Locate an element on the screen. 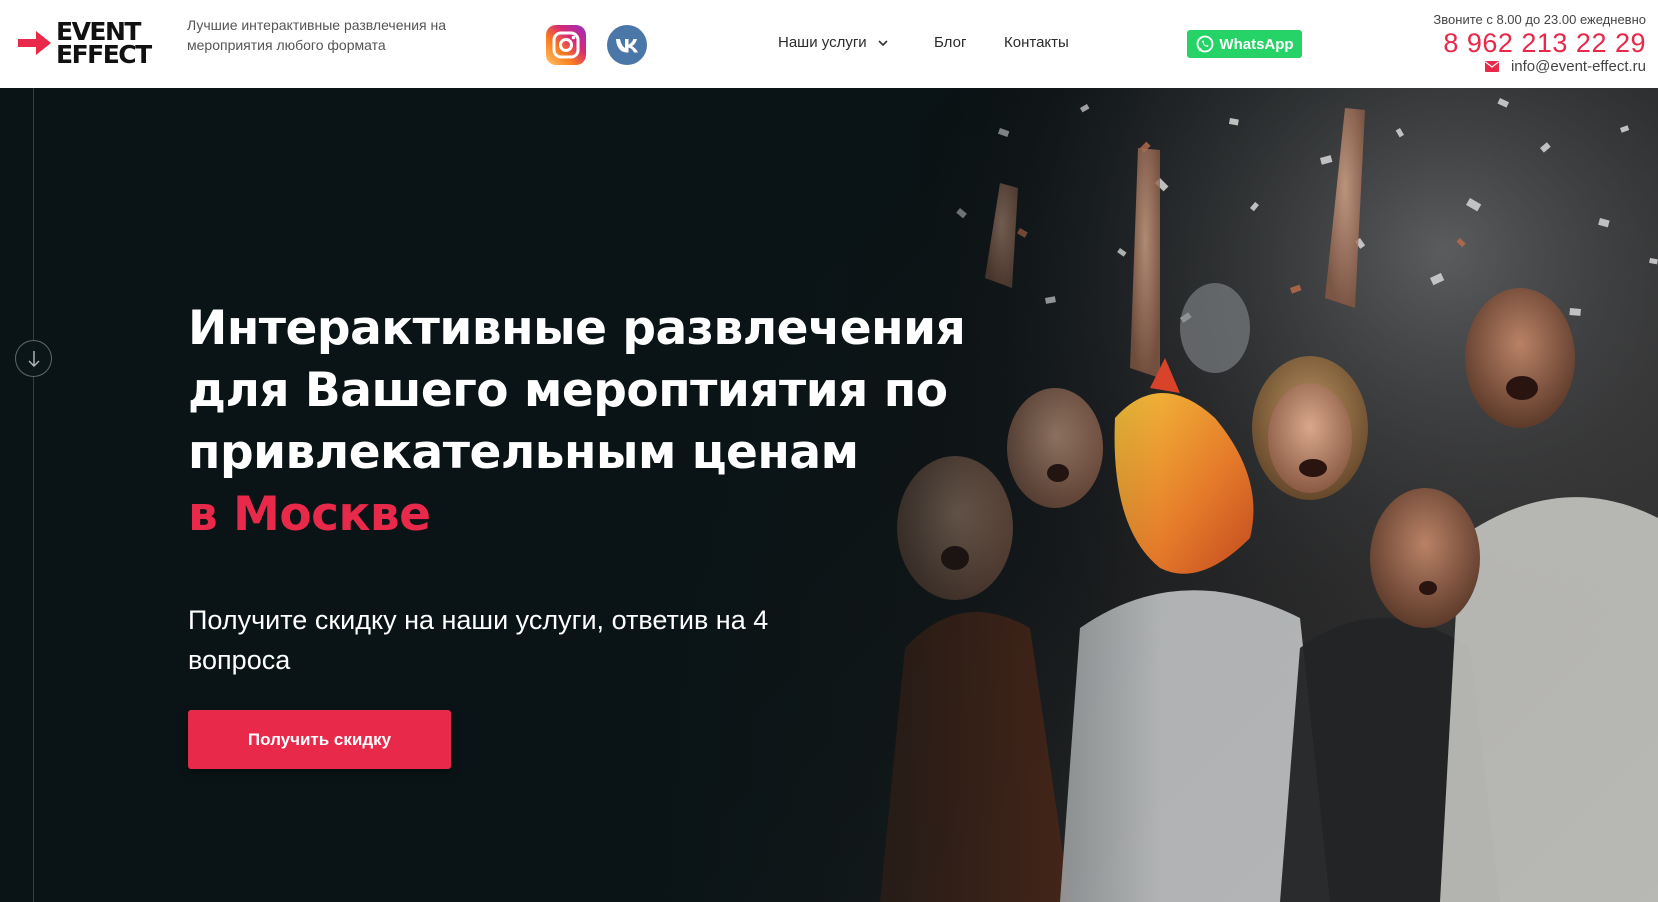 This screenshot has width=1658, height=902. whatsapp-button: WhatsApp is located at coordinates (1244, 44).